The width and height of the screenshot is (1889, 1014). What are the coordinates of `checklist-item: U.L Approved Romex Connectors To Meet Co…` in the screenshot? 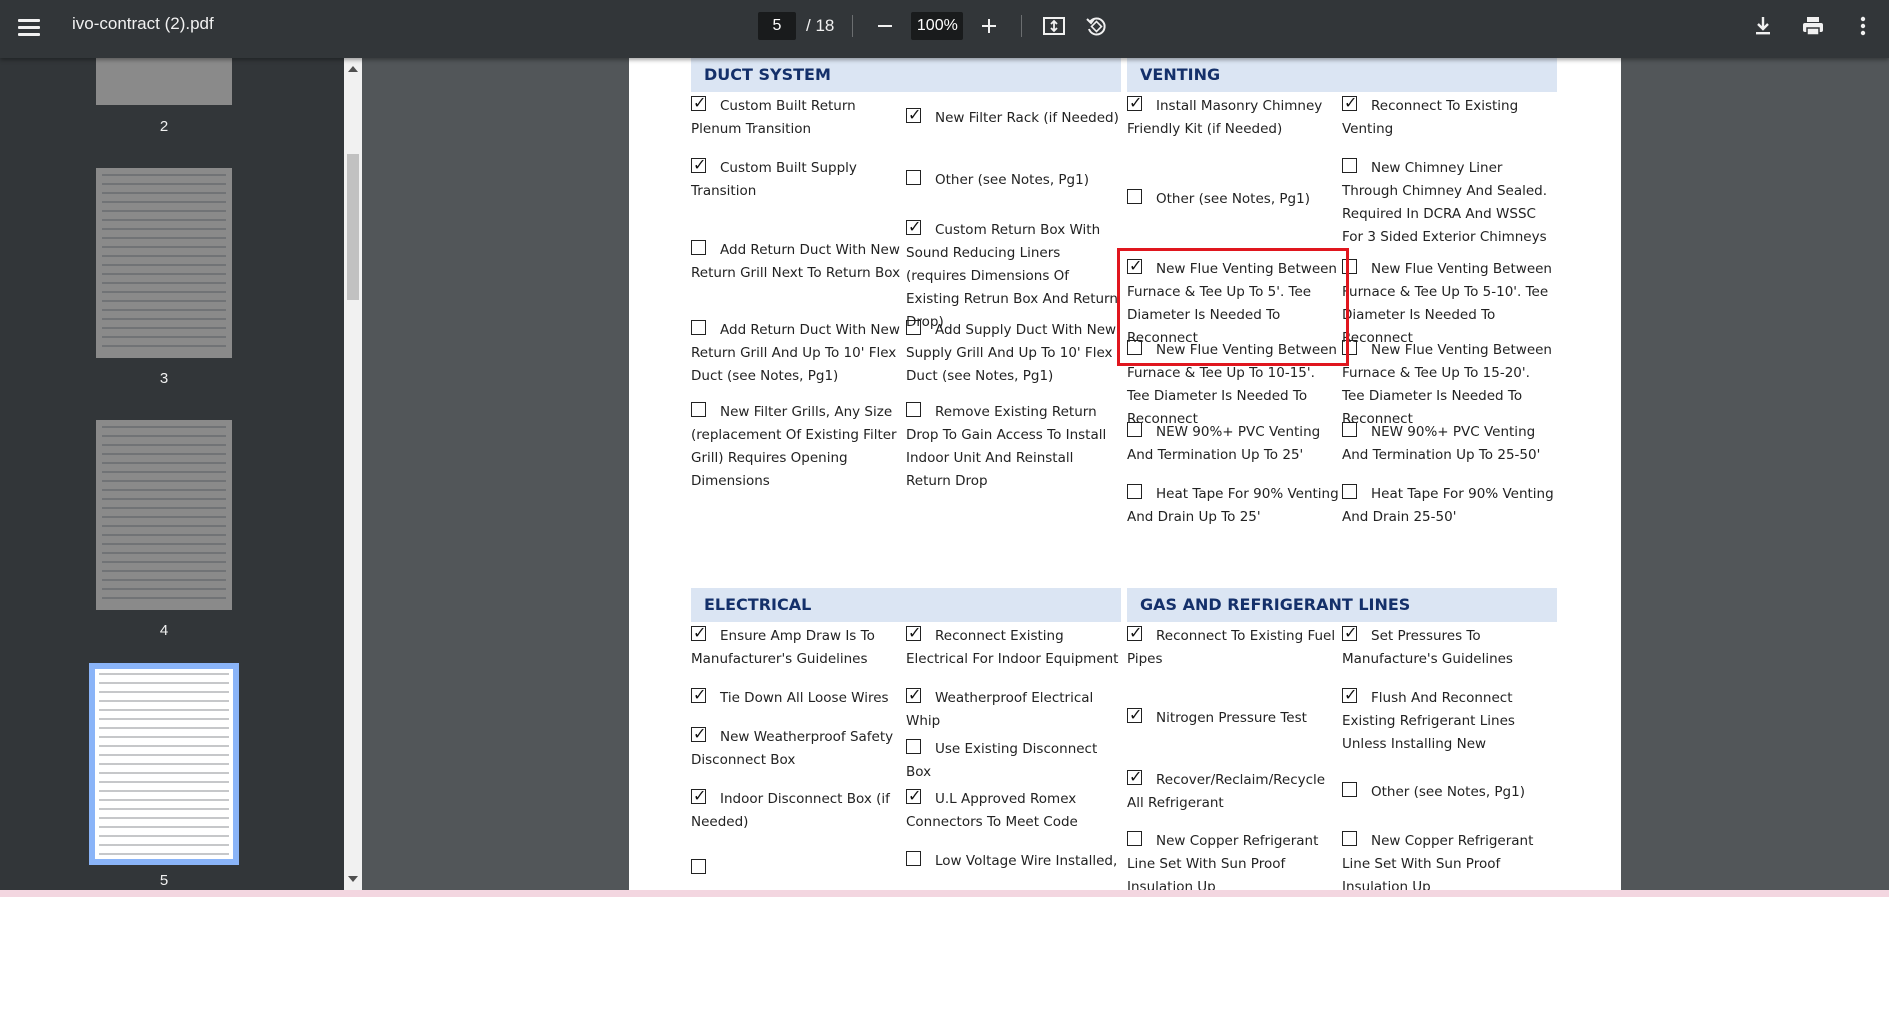 It's located at (1013, 809).